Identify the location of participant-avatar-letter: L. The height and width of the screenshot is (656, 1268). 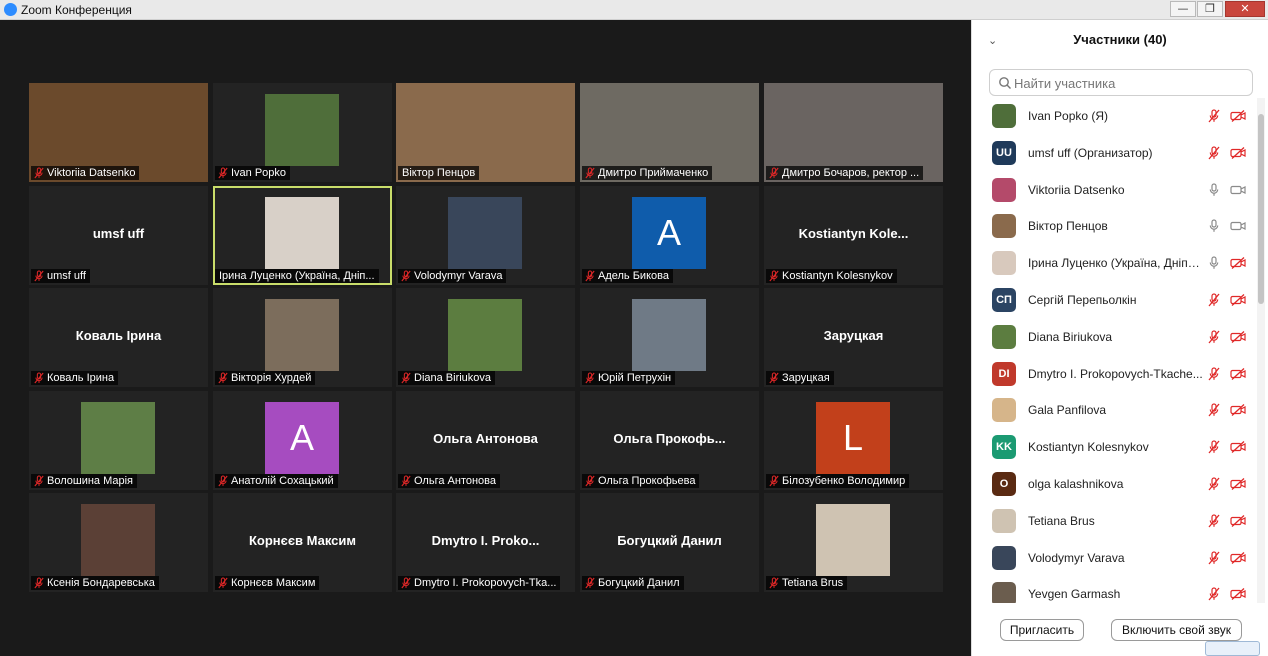
(853, 438).